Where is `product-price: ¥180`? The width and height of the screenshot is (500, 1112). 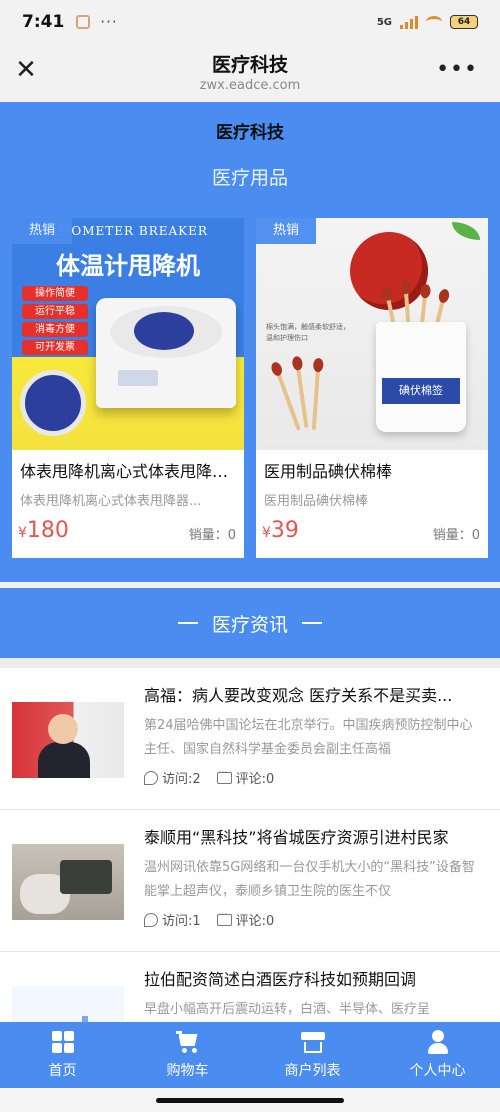 product-price: ¥180 is located at coordinates (43, 530).